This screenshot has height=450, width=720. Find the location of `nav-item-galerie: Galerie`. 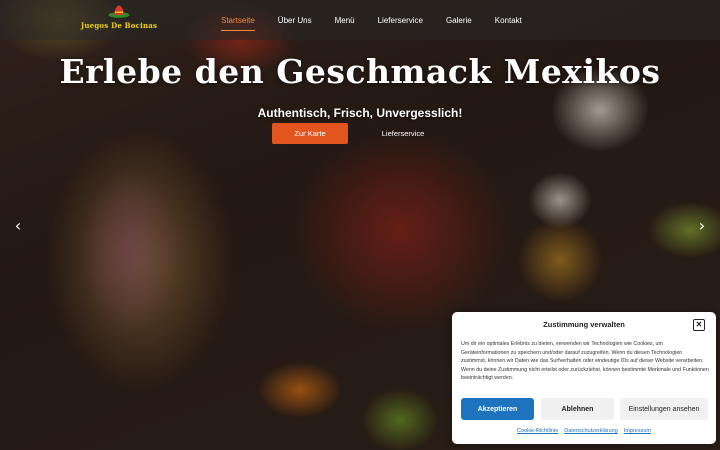

nav-item-galerie: Galerie is located at coordinates (459, 20).